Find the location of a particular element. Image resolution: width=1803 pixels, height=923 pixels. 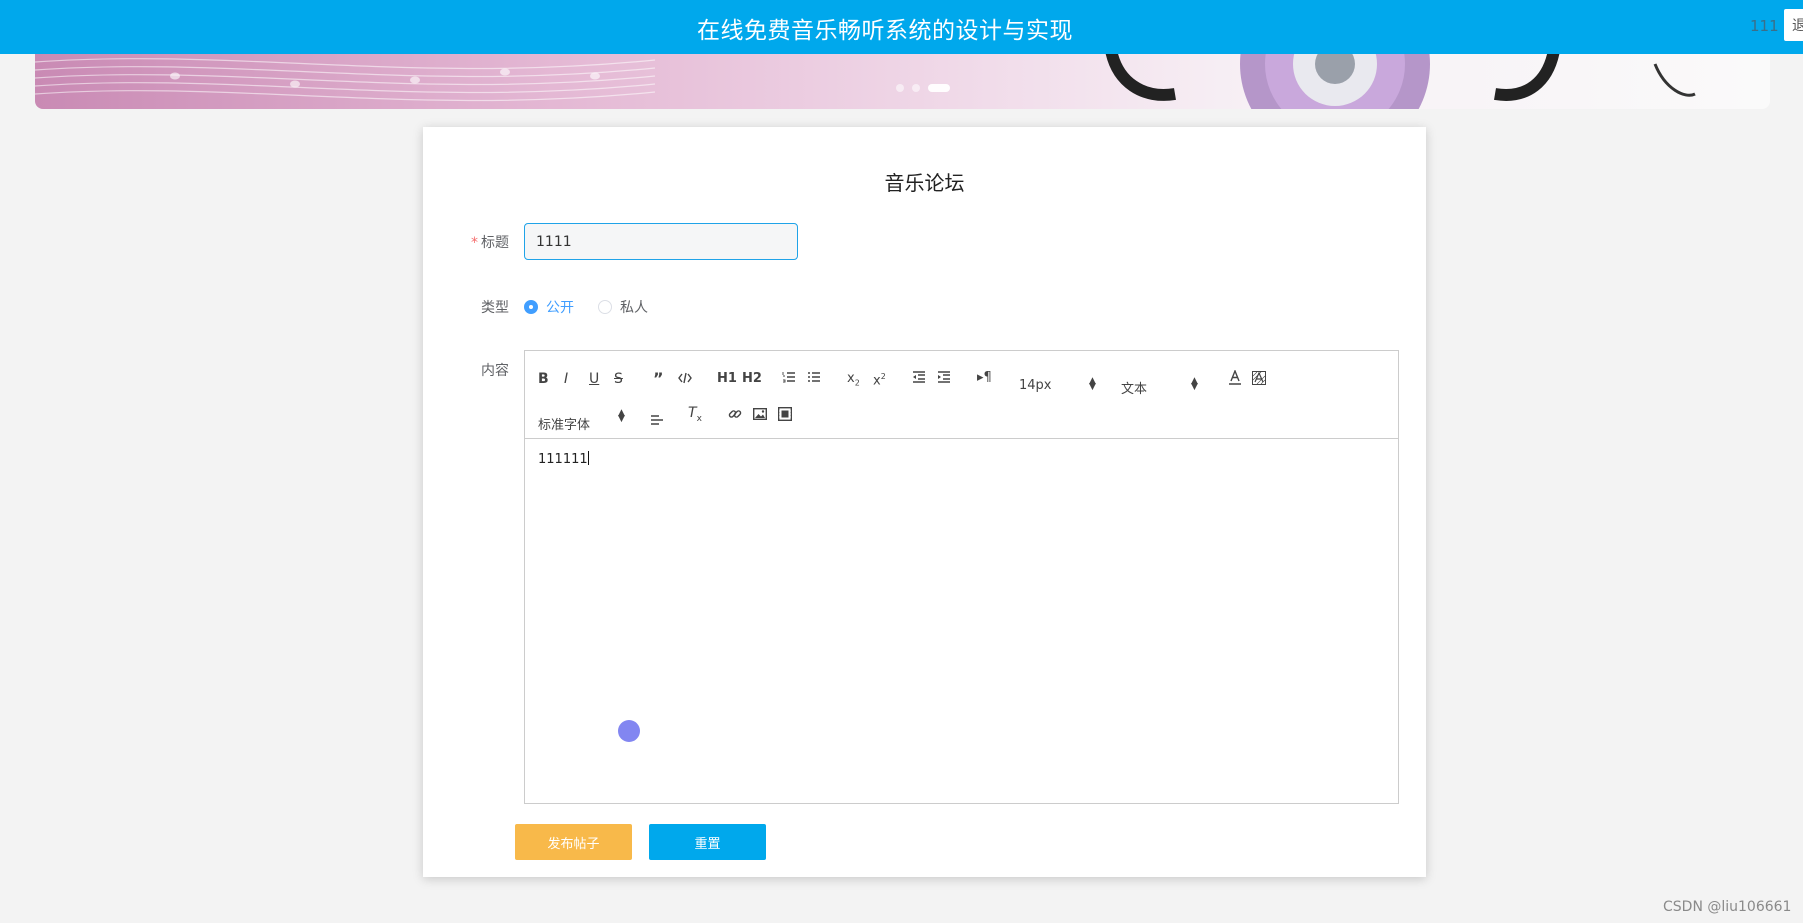

font-family-picker: 标准字体 ▲ ▼ is located at coordinates (583, 421).